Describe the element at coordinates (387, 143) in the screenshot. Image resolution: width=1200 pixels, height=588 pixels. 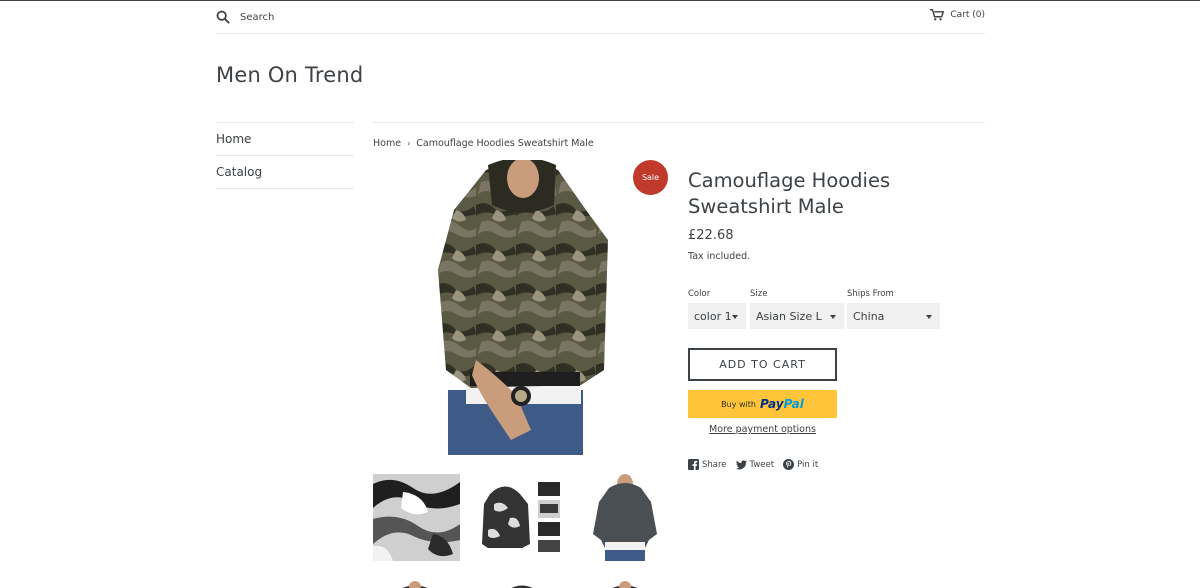
I see `breadcrumb-home: Home` at that location.